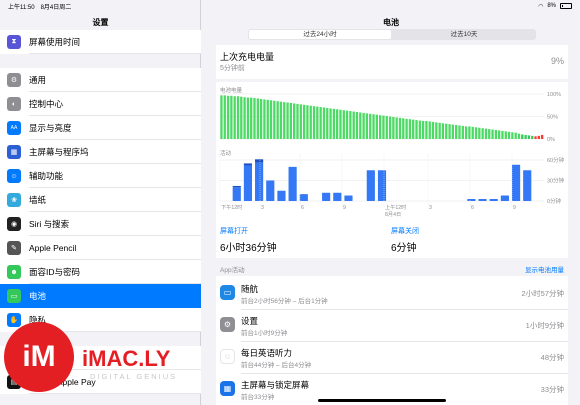 Image resolution: width=580 pixels, height=405 pixels. Describe the element at coordinates (544, 269) in the screenshot. I see `show-battery-usage-link: 显示电池用量` at that location.